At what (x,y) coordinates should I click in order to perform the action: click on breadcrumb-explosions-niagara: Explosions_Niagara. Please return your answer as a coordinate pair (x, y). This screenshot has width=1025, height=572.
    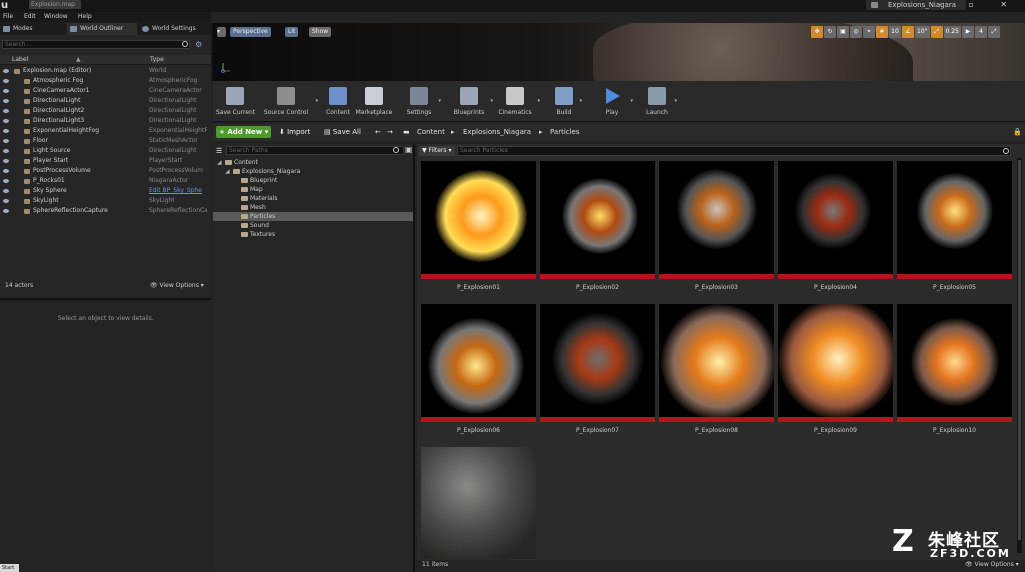
    Looking at the image, I should click on (497, 132).